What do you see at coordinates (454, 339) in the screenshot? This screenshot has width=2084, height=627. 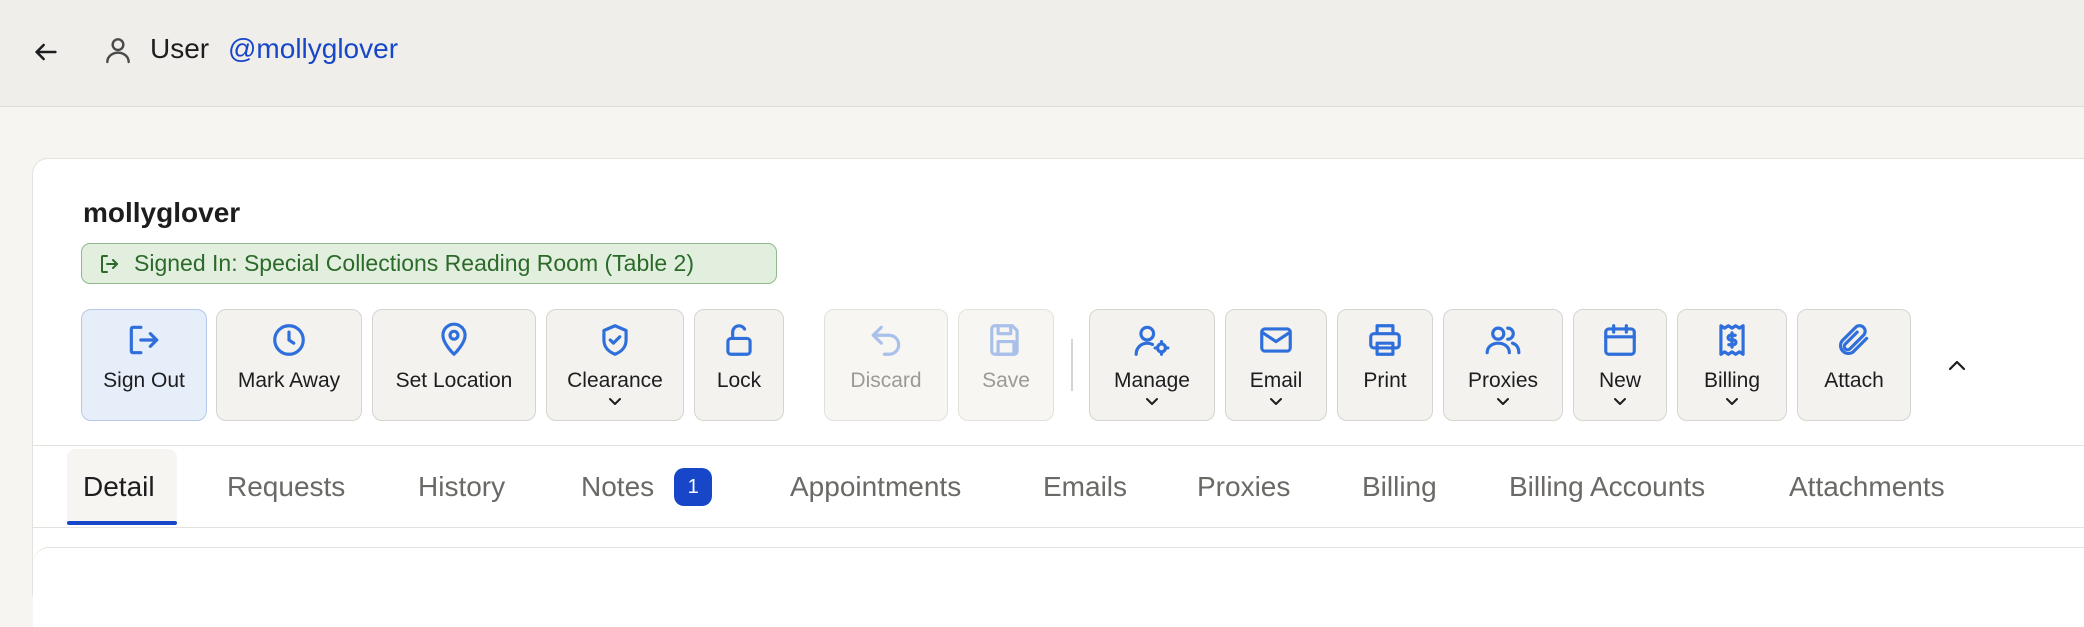 I see `map-pin-icon` at bounding box center [454, 339].